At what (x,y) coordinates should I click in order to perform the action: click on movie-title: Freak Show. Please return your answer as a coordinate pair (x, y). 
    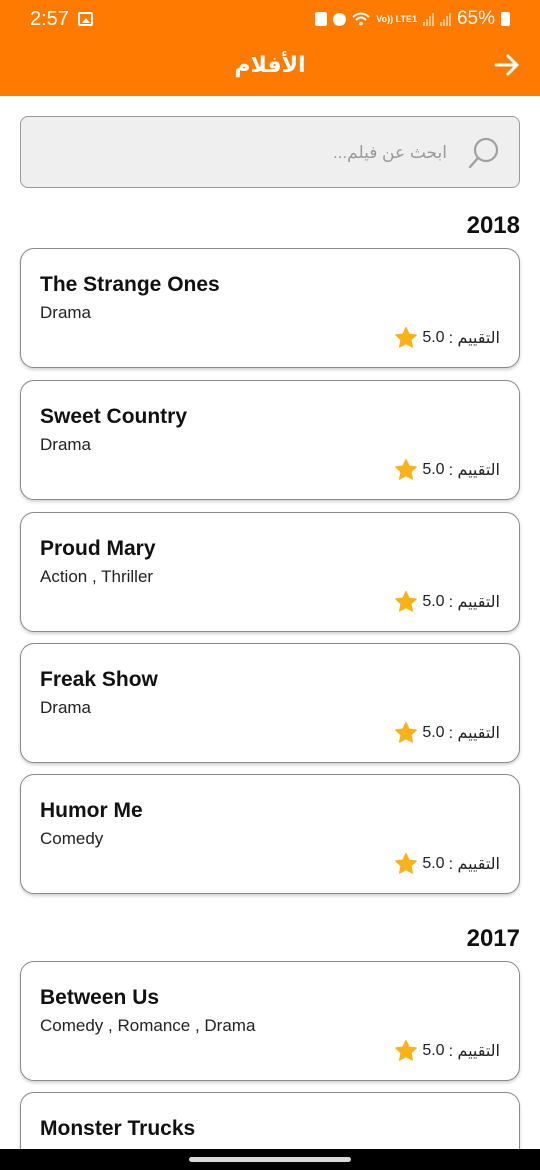
    Looking at the image, I should click on (99, 679).